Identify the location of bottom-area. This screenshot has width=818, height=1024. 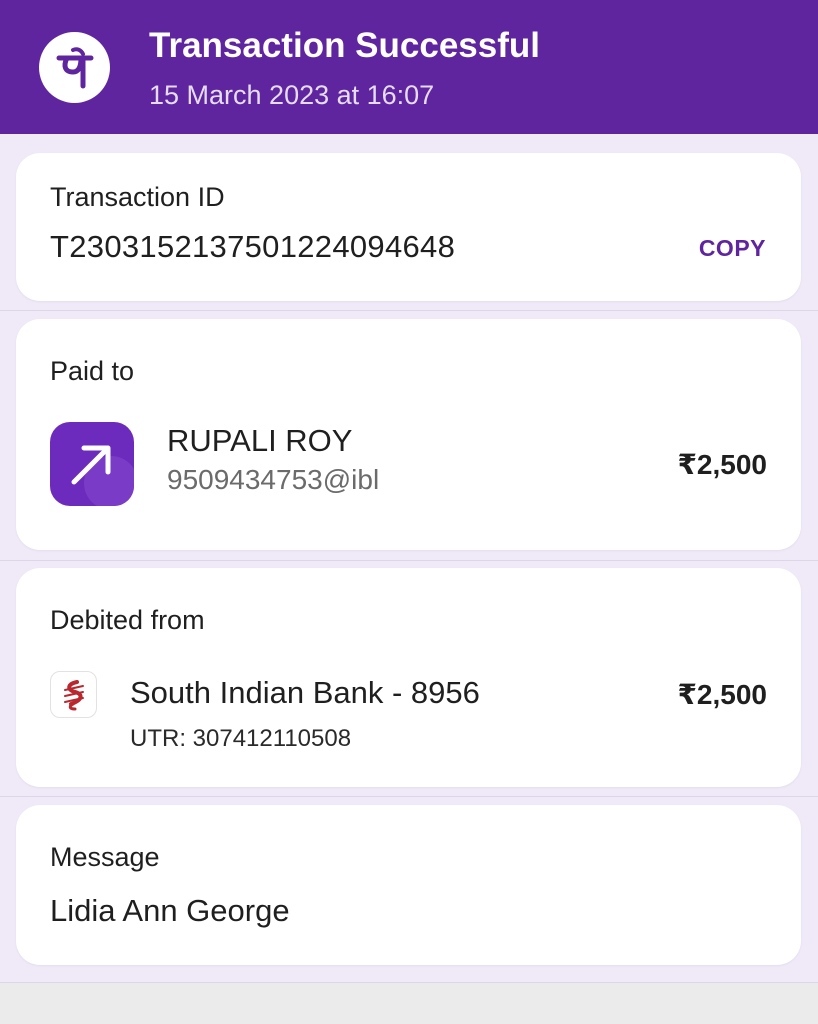
(409, 1003).